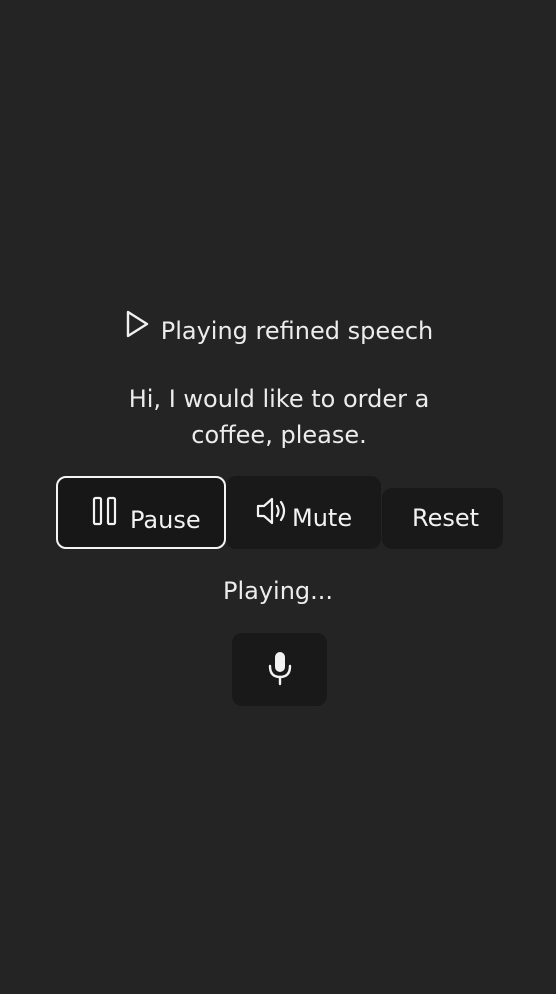  I want to click on pause-label: Pause, so click(165, 520).